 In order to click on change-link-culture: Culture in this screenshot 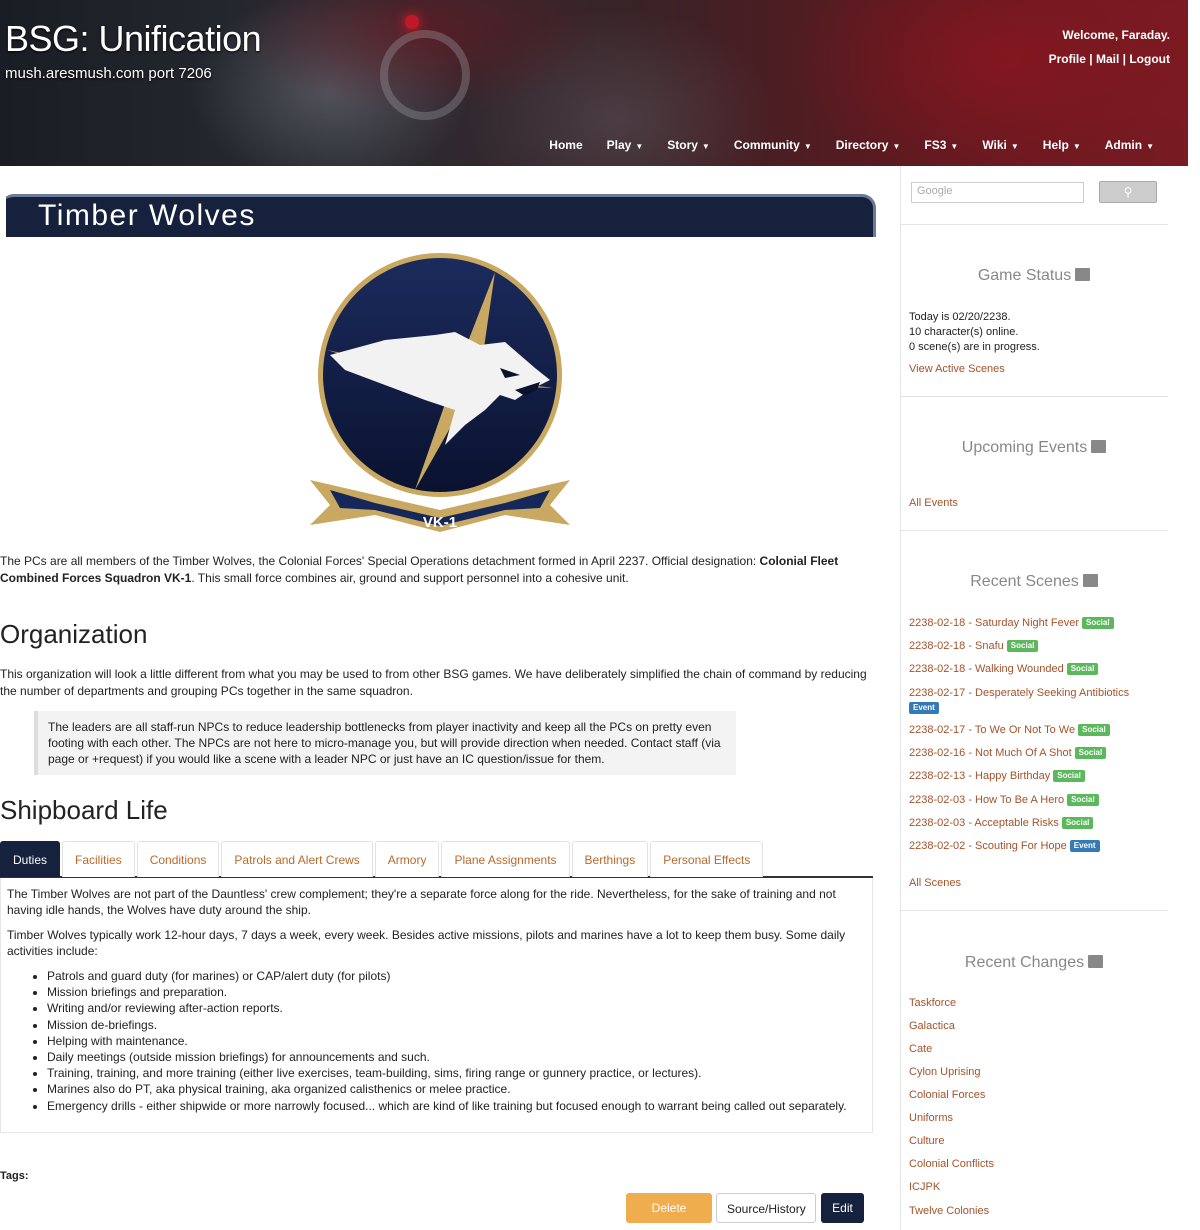, I will do `click(926, 1141)`.